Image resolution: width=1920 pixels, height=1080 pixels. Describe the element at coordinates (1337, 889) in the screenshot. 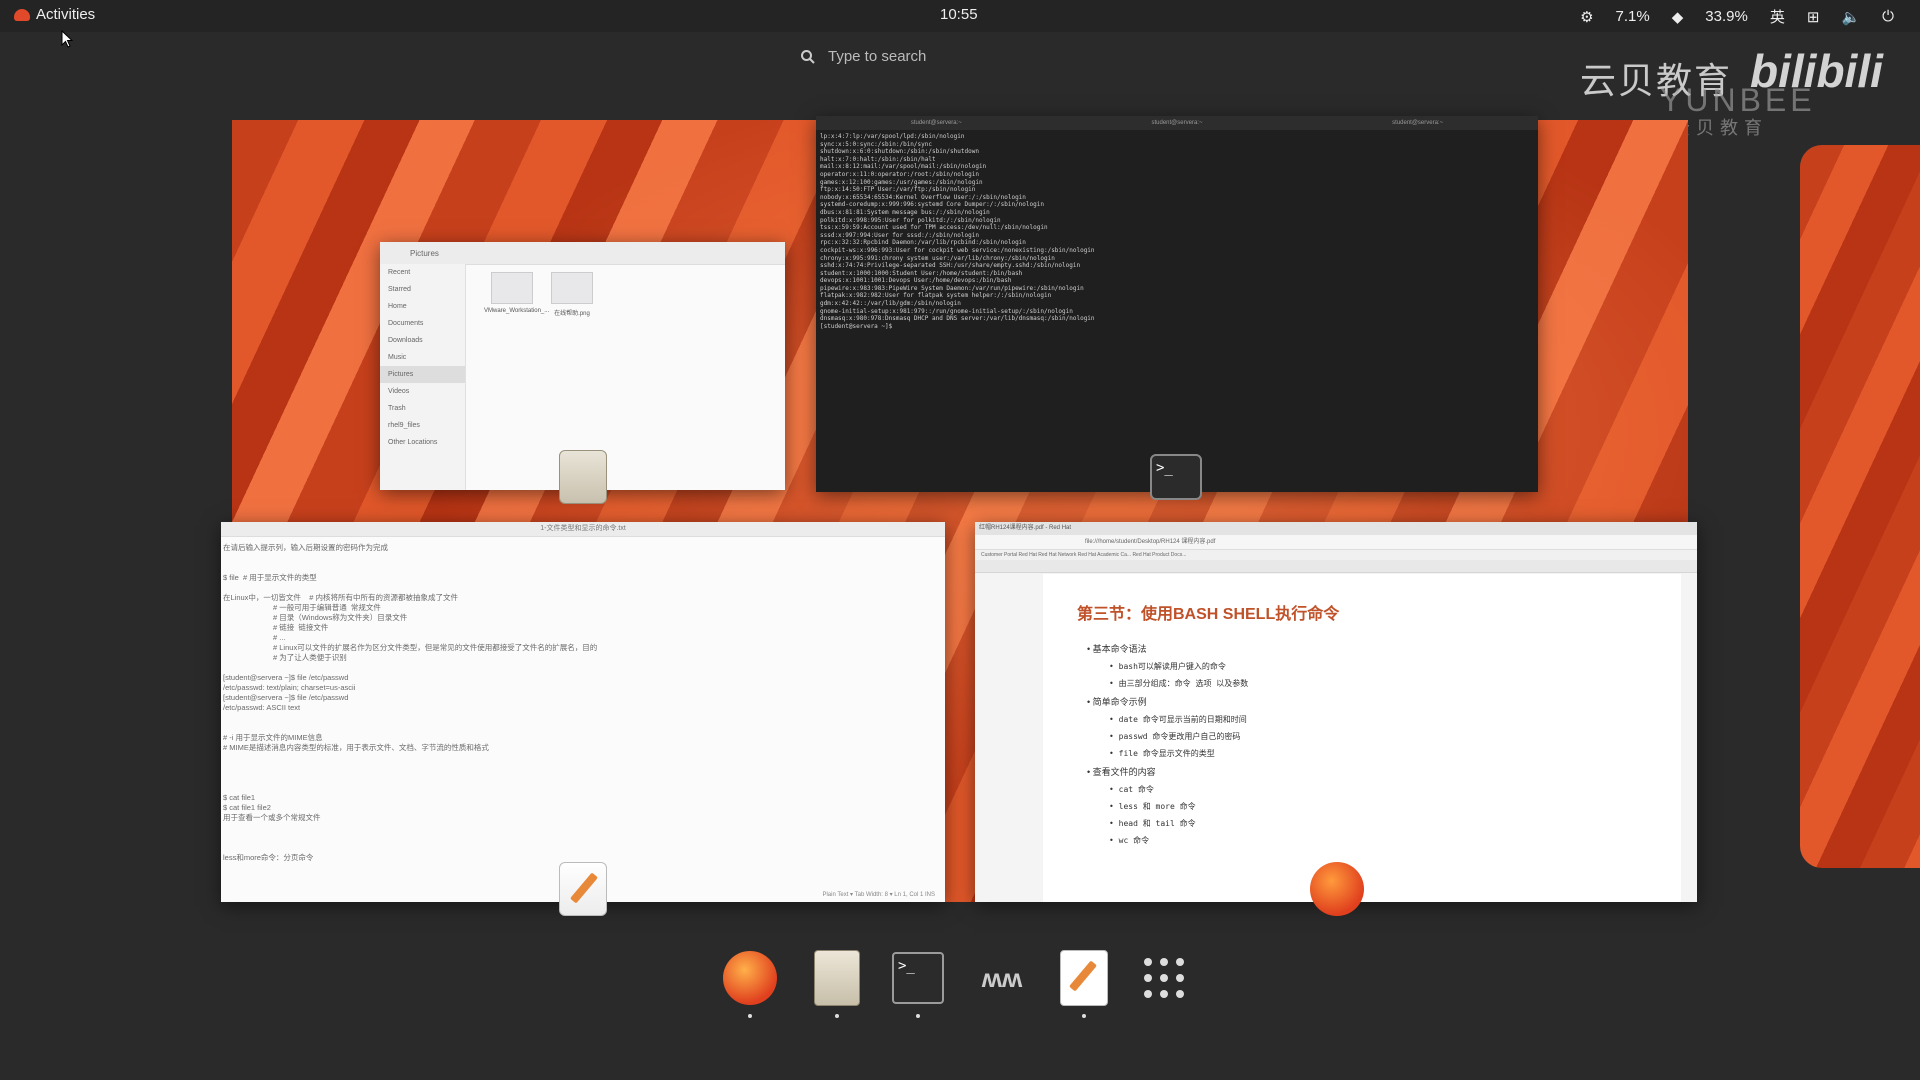

I see `firefox-app-icon` at that location.